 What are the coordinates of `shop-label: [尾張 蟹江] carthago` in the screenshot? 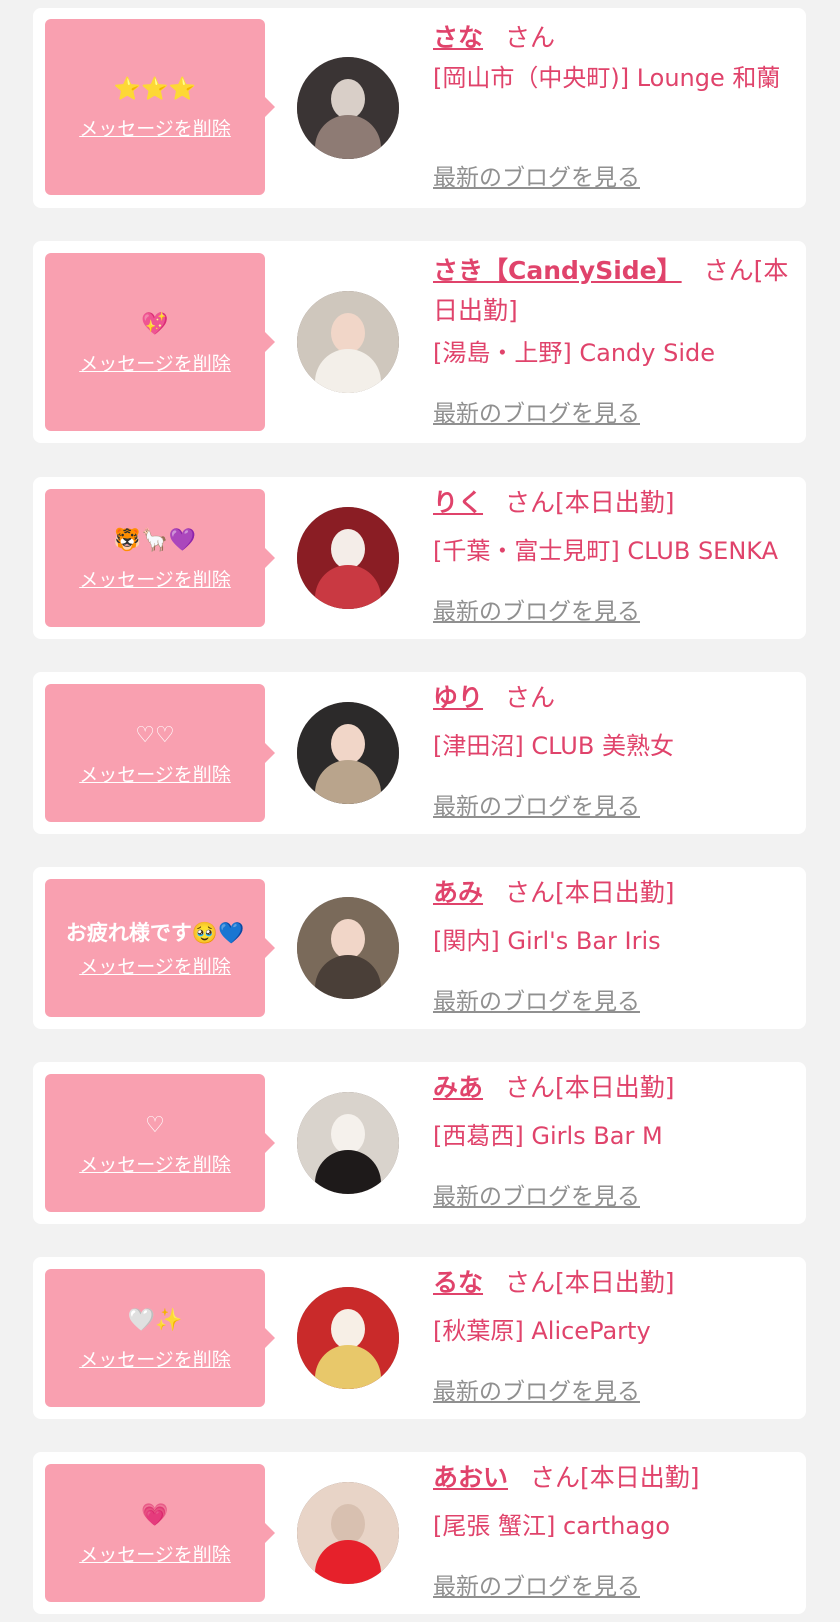 It's located at (551, 1526).